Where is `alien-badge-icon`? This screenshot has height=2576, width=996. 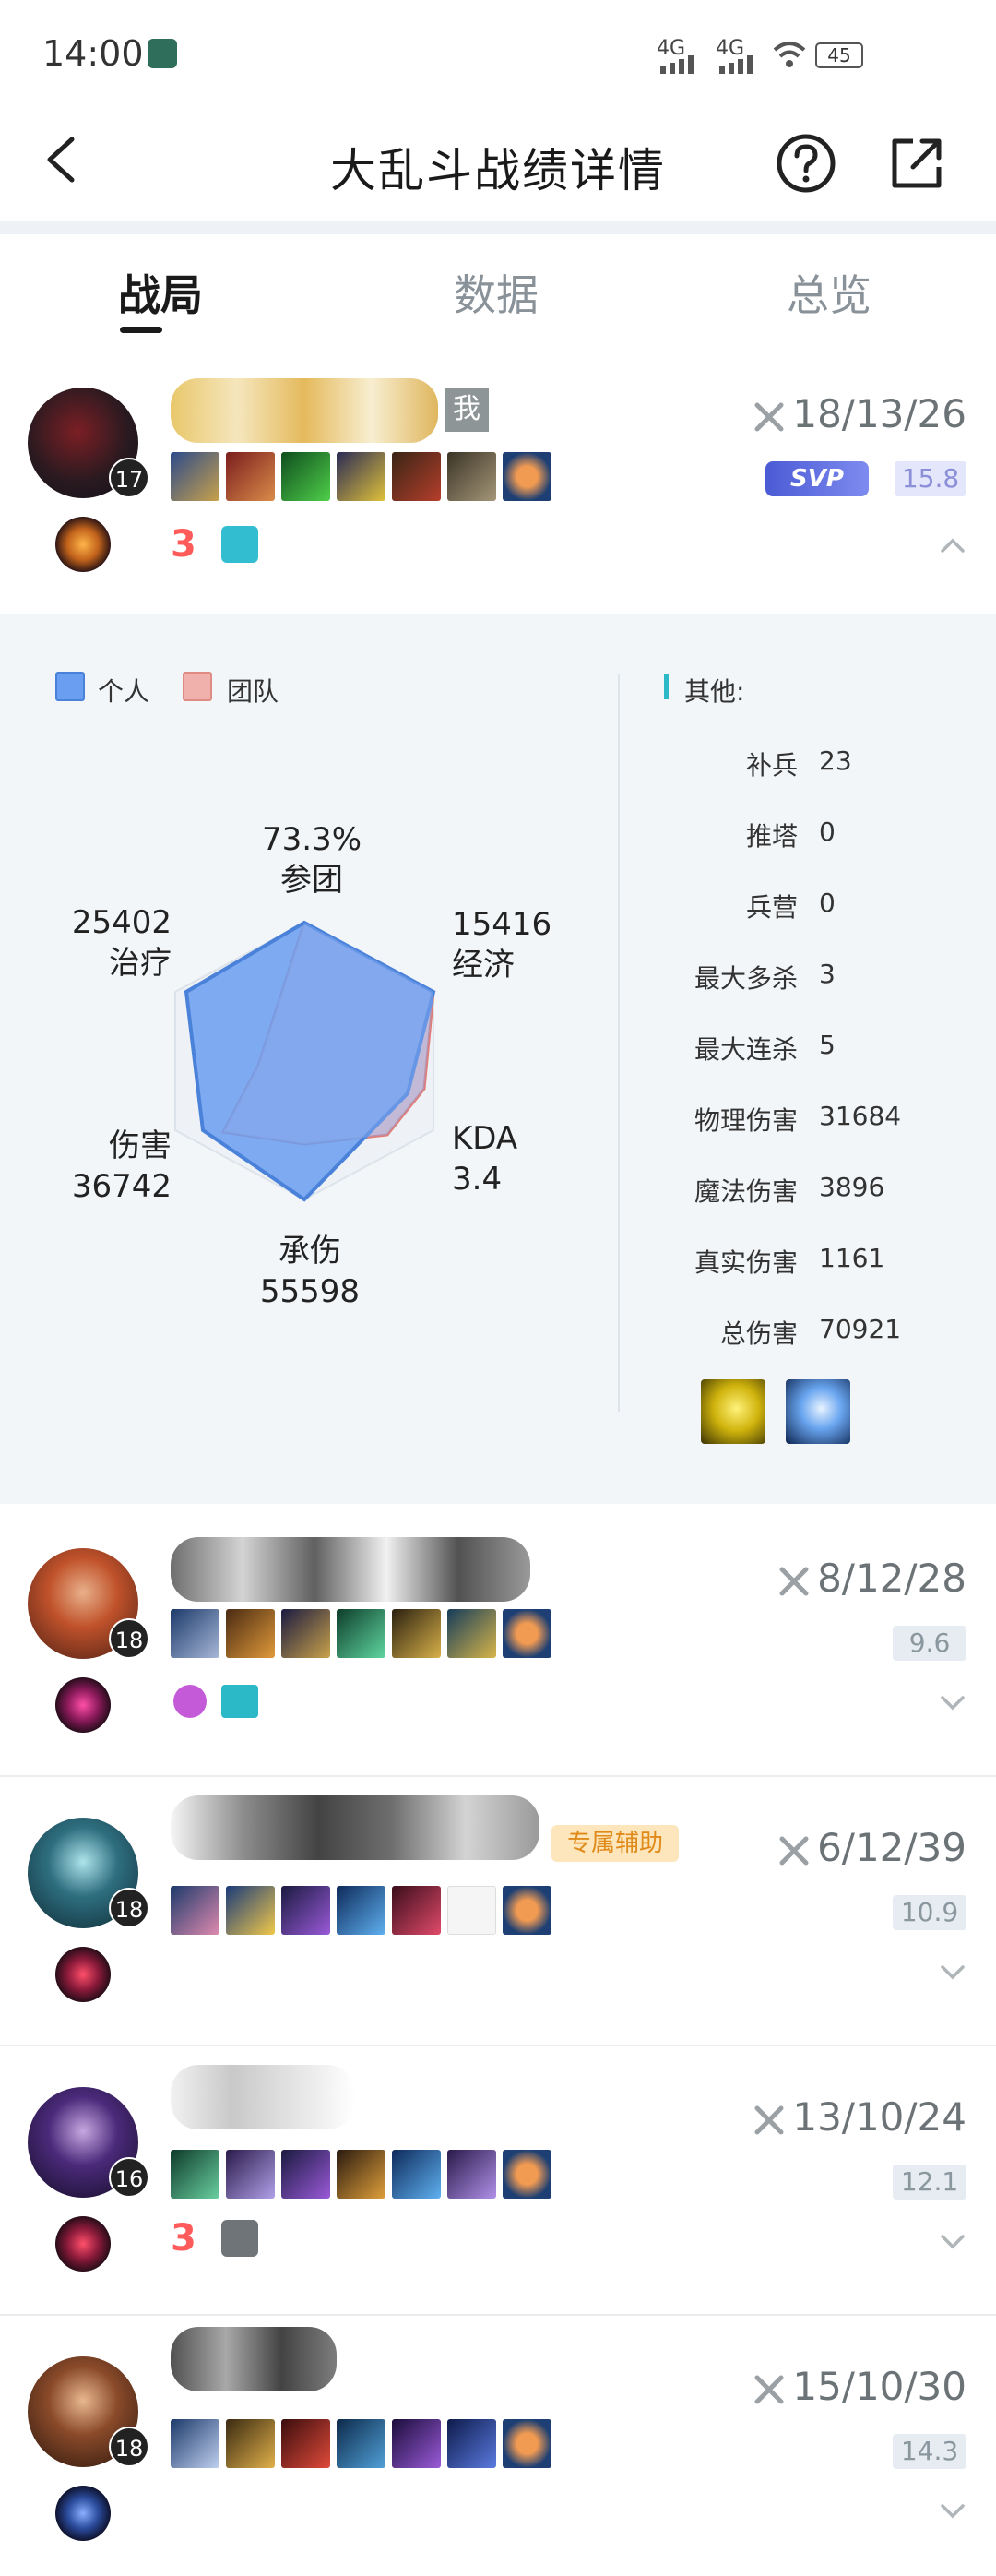
alien-badge-icon is located at coordinates (190, 1701).